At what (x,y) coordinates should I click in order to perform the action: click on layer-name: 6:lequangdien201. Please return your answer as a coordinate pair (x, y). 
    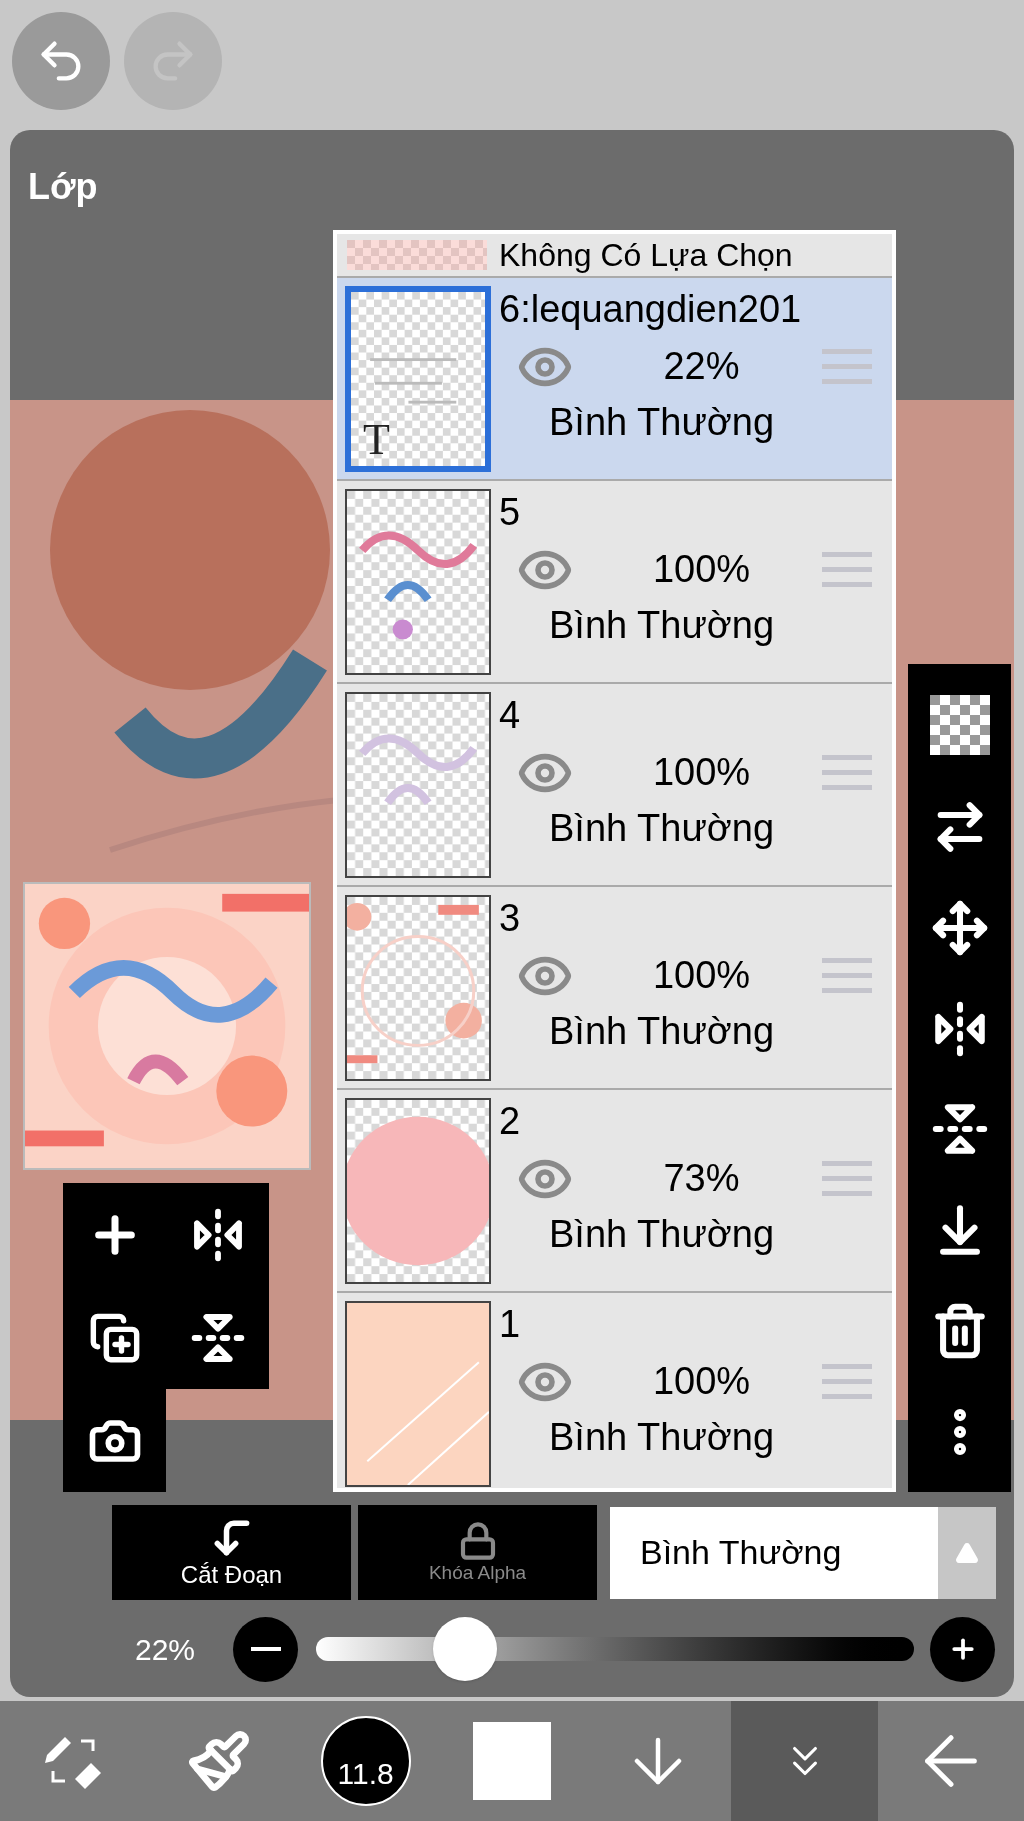
    Looking at the image, I should click on (651, 309).